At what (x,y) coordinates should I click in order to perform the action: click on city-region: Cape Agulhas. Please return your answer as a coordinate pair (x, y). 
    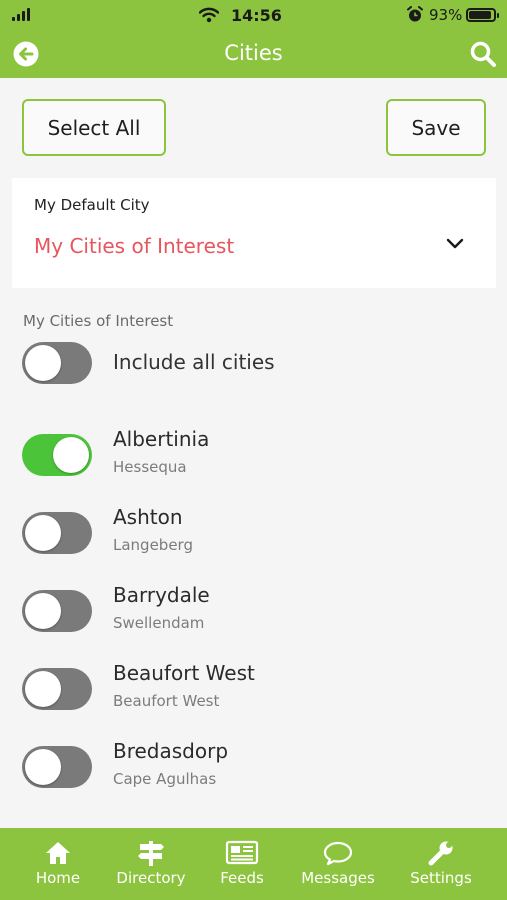
    Looking at the image, I should click on (165, 779).